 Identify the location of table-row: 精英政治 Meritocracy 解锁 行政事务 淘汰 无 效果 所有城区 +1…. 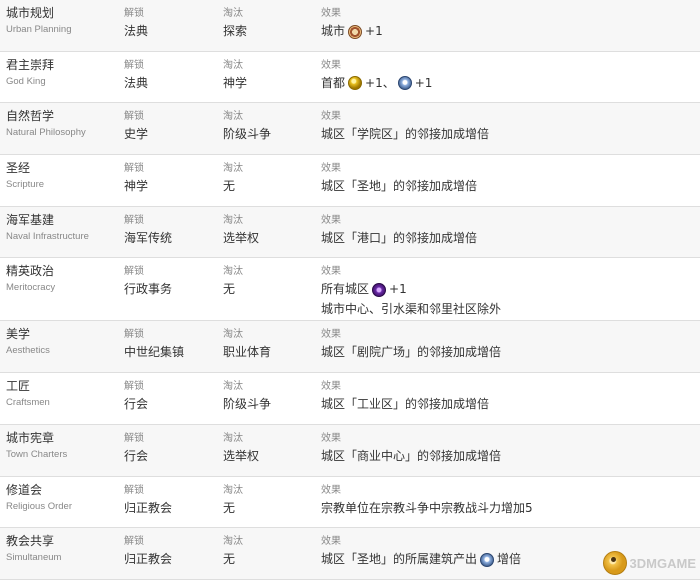
(350, 290).